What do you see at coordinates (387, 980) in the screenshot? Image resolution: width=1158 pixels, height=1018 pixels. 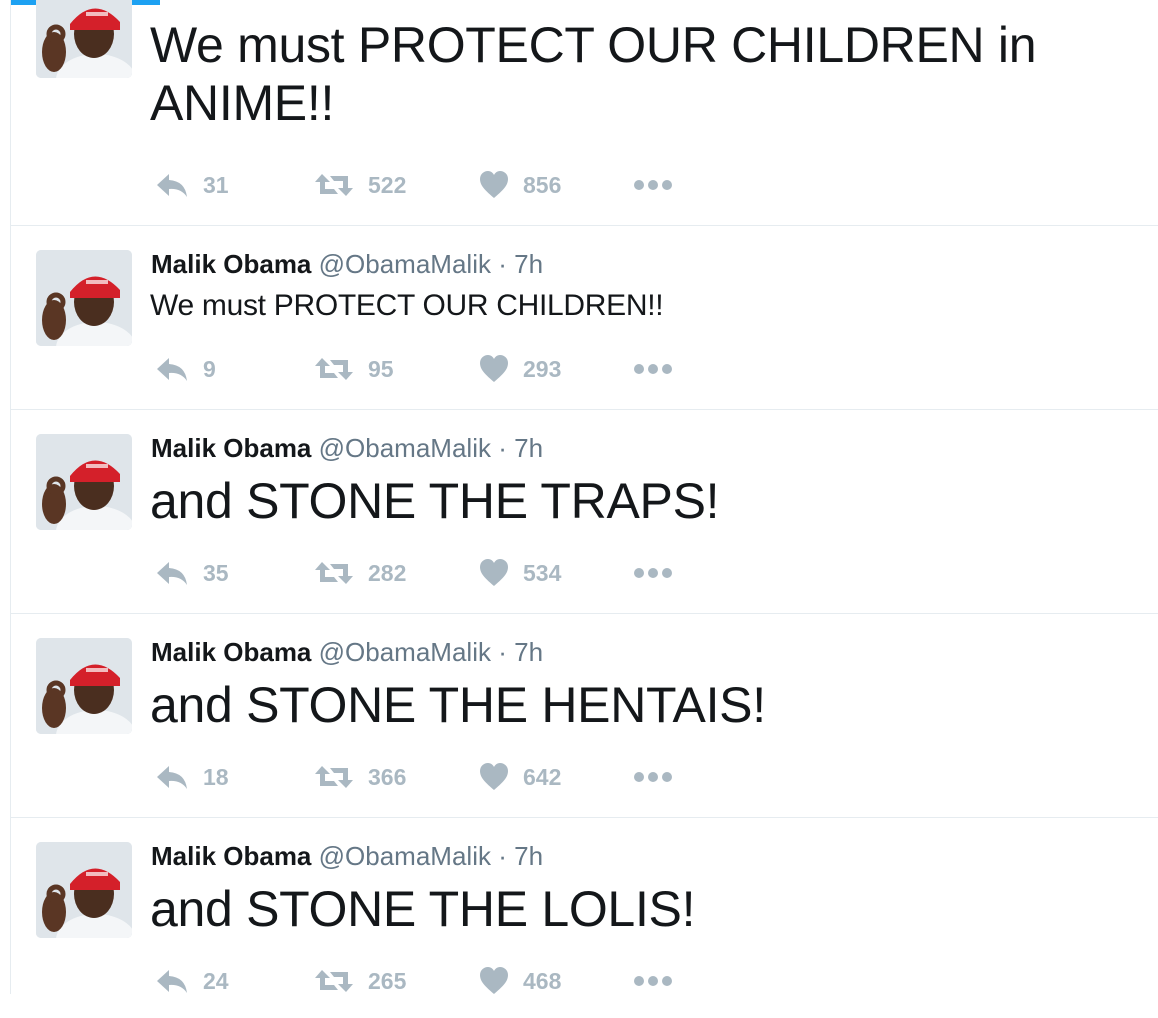 I see `retweet-count: 265` at bounding box center [387, 980].